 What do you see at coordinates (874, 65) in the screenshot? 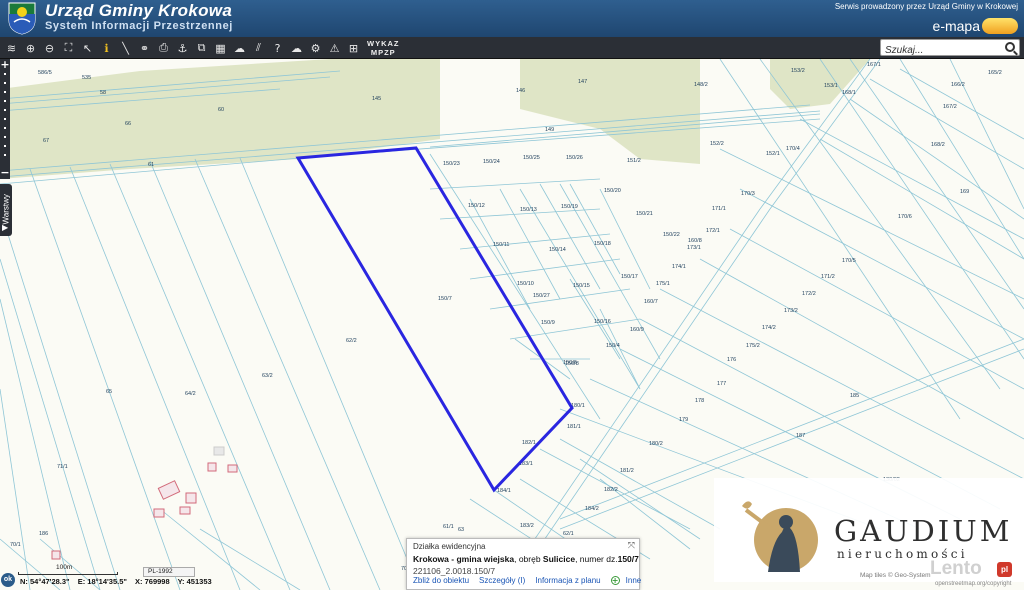
I see `parcel-label: 167/1` at bounding box center [874, 65].